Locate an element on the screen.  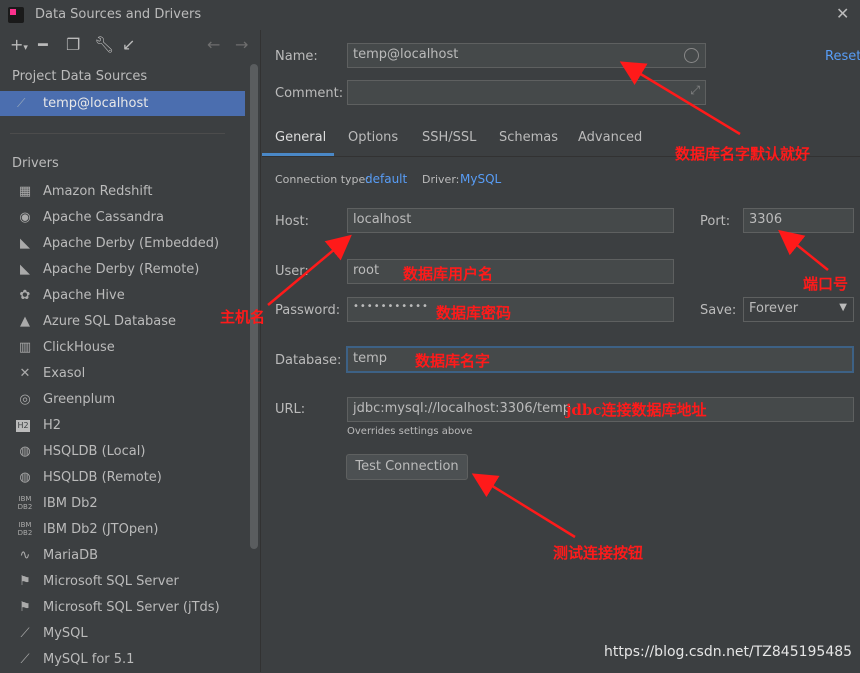
annotation-url: jdbc连接数据库地址 is located at coordinates (636, 410).